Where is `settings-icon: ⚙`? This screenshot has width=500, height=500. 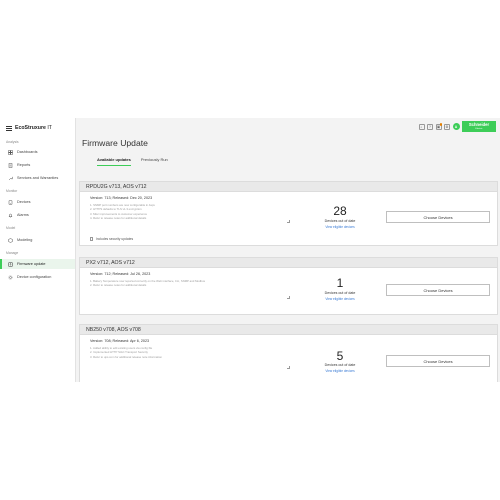 settings-icon: ⚙ is located at coordinates (447, 126).